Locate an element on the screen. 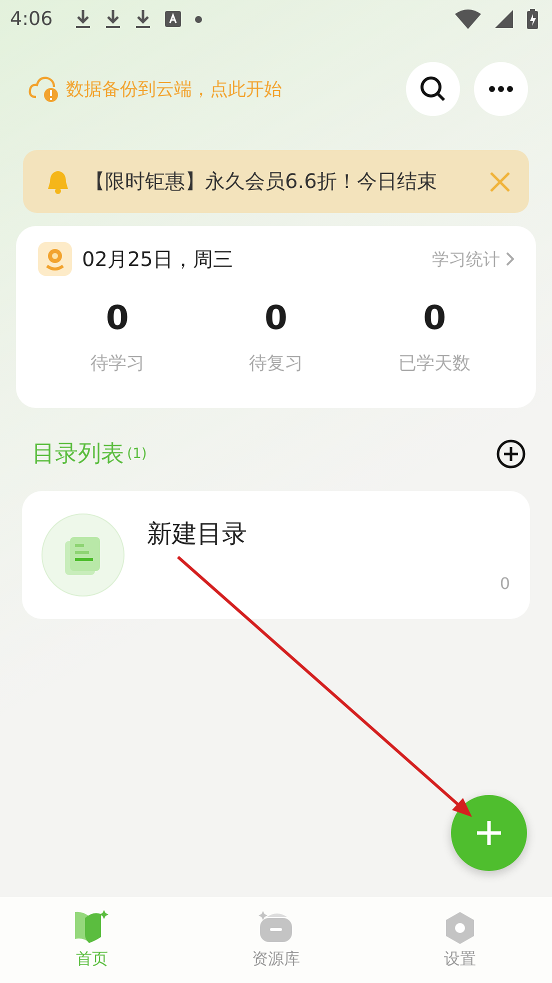 The height and width of the screenshot is (983, 552). stat-label: 待复习 is located at coordinates (275, 363).